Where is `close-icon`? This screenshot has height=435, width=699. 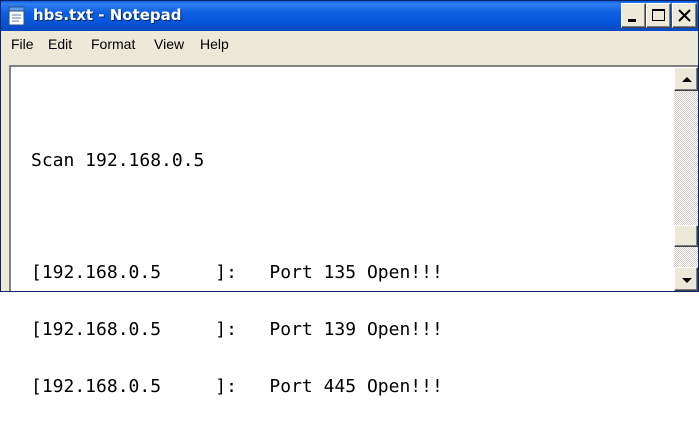 close-icon is located at coordinates (684, 15).